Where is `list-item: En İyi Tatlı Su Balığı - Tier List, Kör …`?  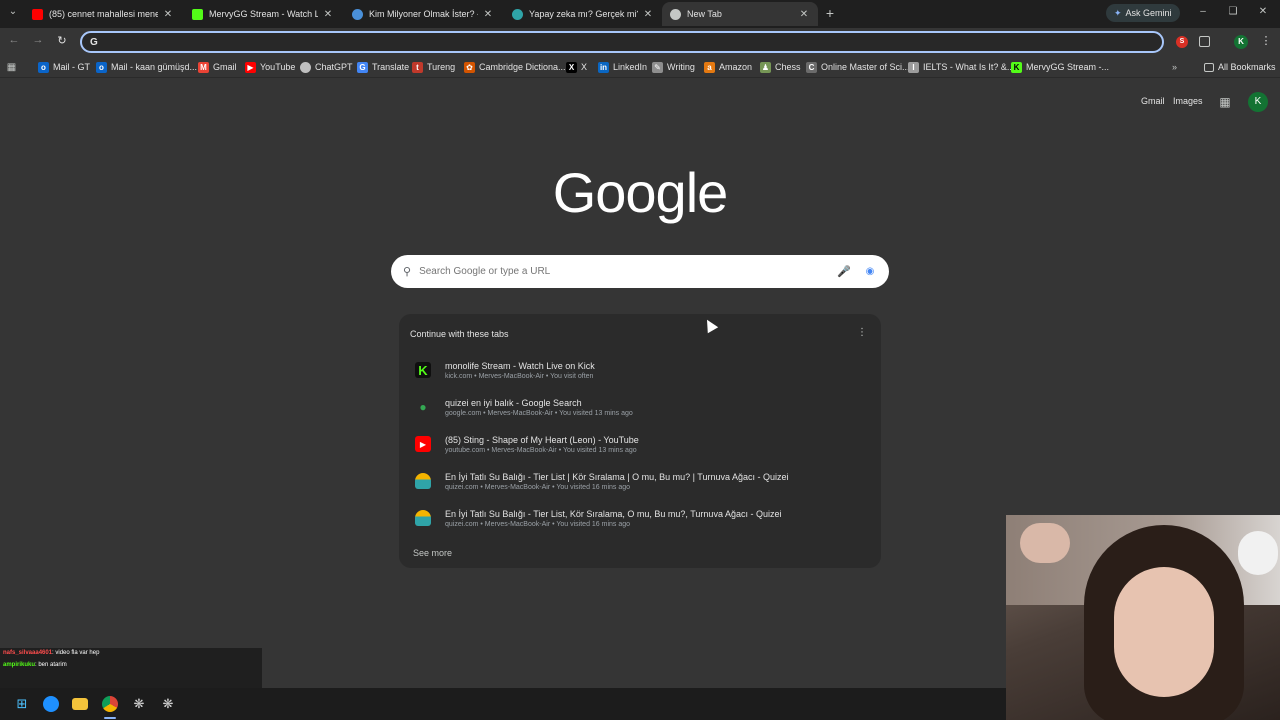 list-item: En İyi Tatlı Su Balığı - Tier List, Kör … is located at coordinates (640, 518).